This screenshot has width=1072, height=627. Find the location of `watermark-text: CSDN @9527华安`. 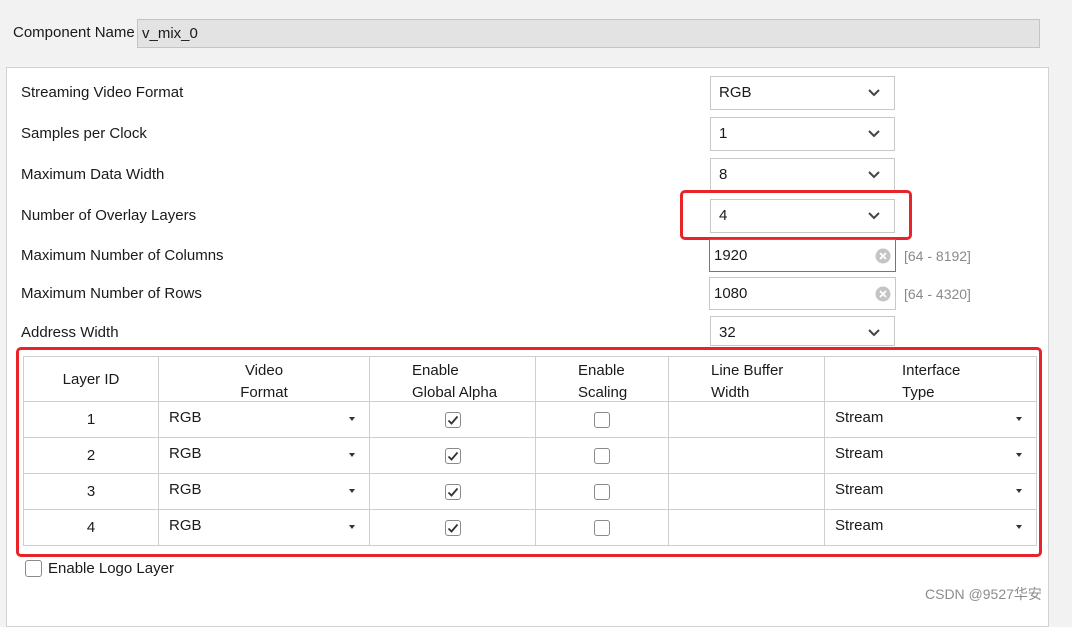

watermark-text: CSDN @9527华安 is located at coordinates (983, 594).